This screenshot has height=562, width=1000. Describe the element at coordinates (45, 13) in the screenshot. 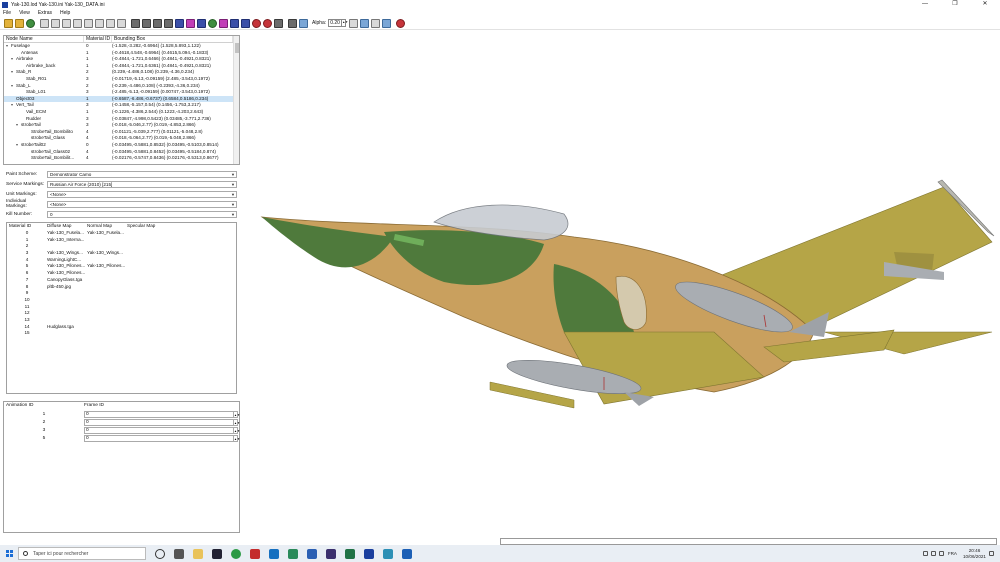

I see `menu-extras: Extras` at that location.